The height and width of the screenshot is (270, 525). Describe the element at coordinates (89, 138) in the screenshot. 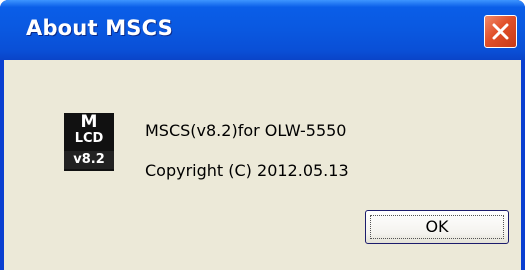

I see `app-icon-lcd: LCD` at that location.